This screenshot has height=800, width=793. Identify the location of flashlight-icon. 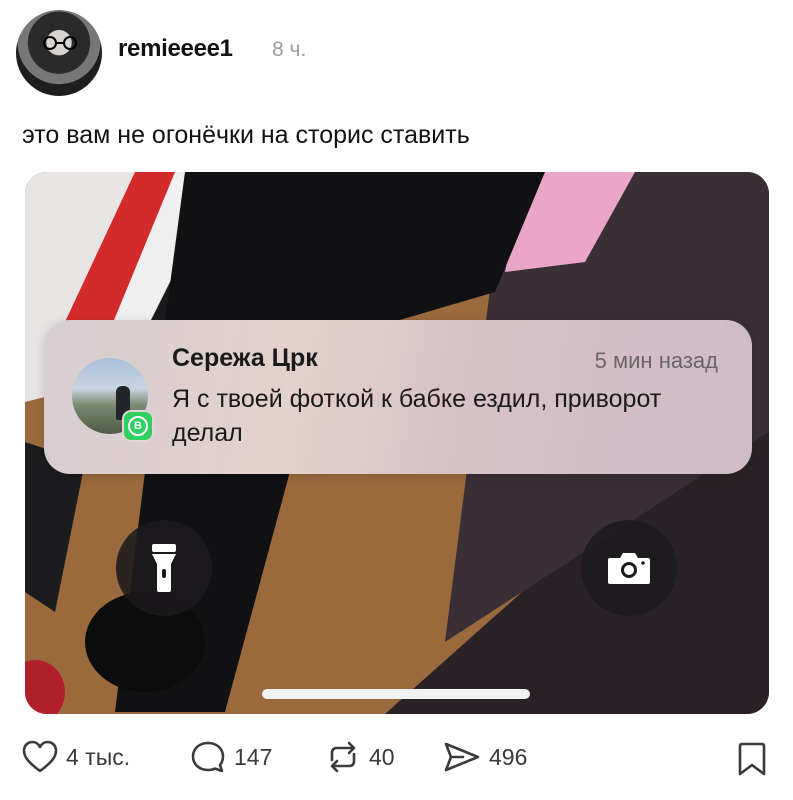
(164, 568).